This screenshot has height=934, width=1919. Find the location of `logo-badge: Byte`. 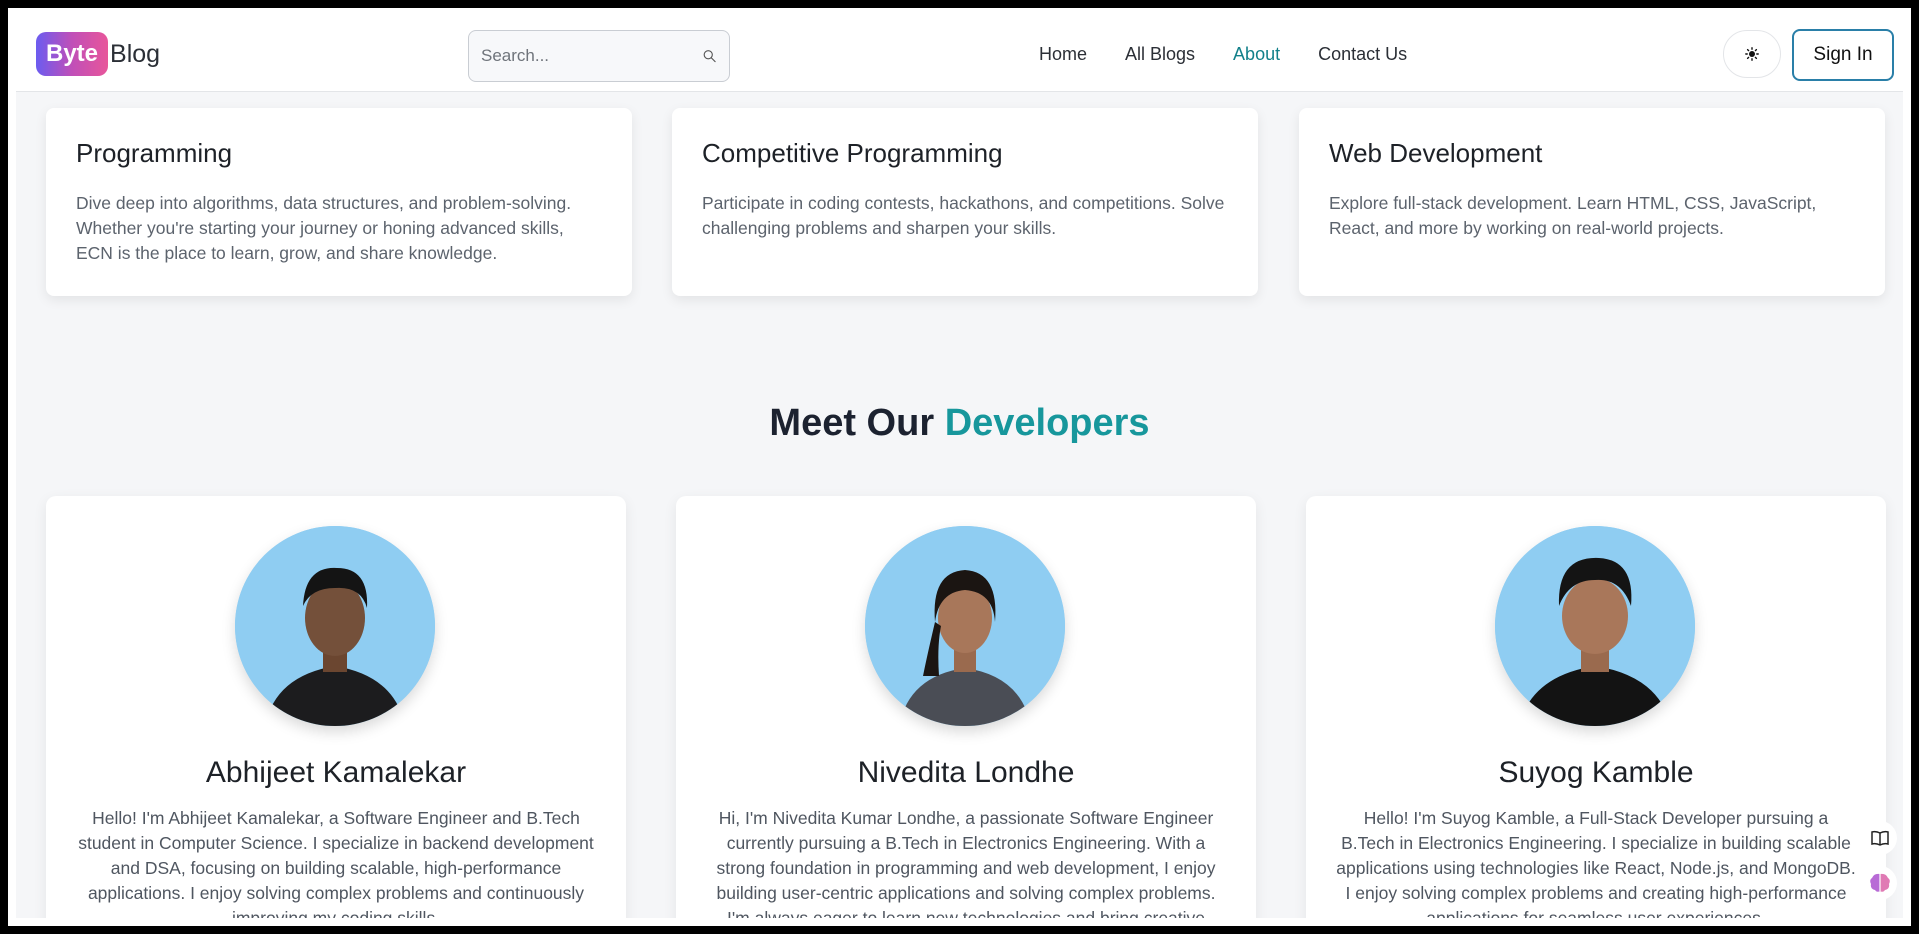

logo-badge: Byte is located at coordinates (72, 54).